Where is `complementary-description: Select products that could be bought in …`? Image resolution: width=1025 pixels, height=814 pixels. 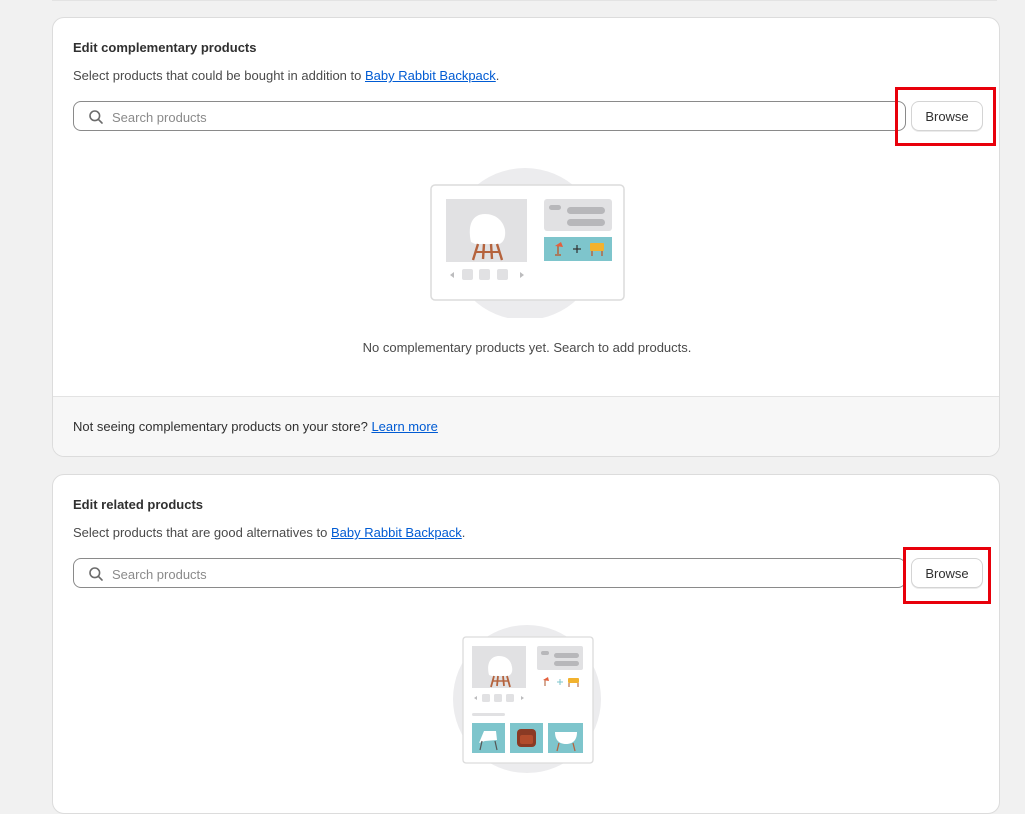
complementary-description: Select products that could be bought in … is located at coordinates (286, 75).